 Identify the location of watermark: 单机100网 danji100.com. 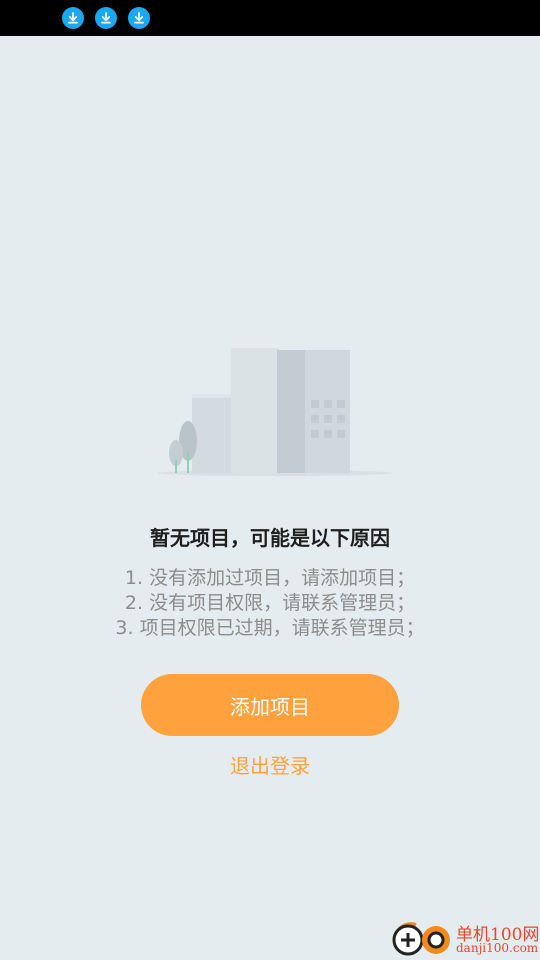
(464, 938).